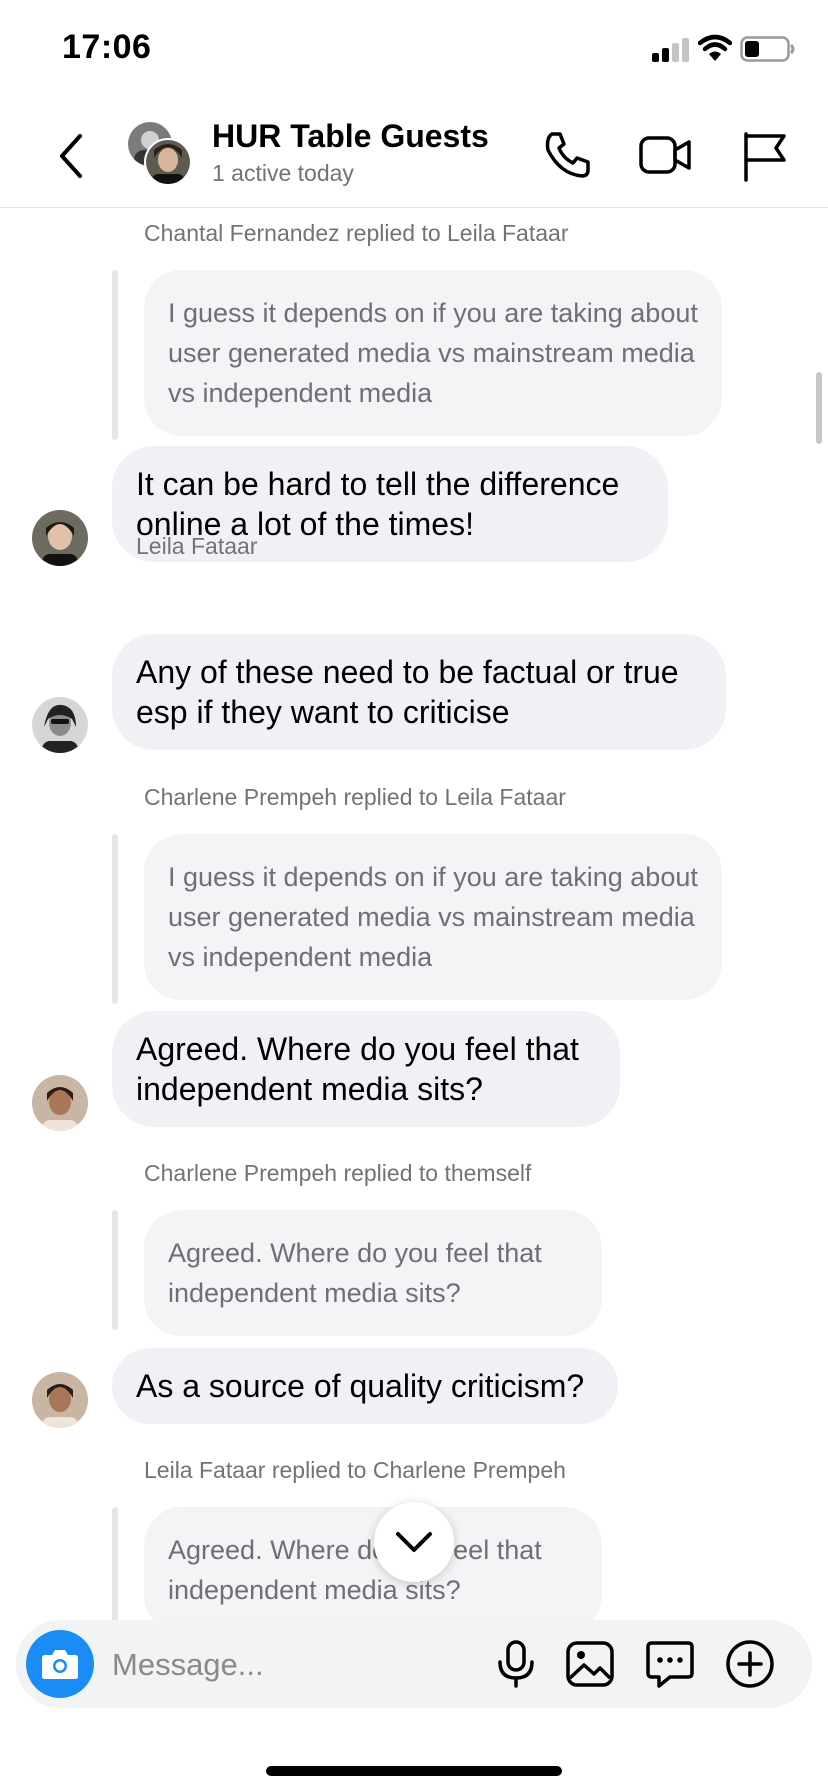  What do you see at coordinates (107, 47) in the screenshot?
I see `status-time: 17:06` at bounding box center [107, 47].